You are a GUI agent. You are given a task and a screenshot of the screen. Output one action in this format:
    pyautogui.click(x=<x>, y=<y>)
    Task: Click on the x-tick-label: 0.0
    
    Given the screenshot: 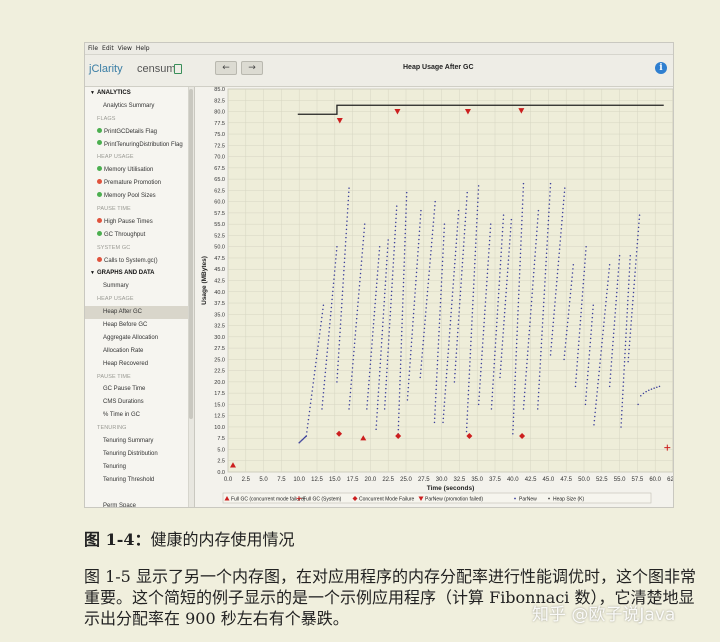 What is the action you would take?
    pyautogui.click(x=228, y=480)
    